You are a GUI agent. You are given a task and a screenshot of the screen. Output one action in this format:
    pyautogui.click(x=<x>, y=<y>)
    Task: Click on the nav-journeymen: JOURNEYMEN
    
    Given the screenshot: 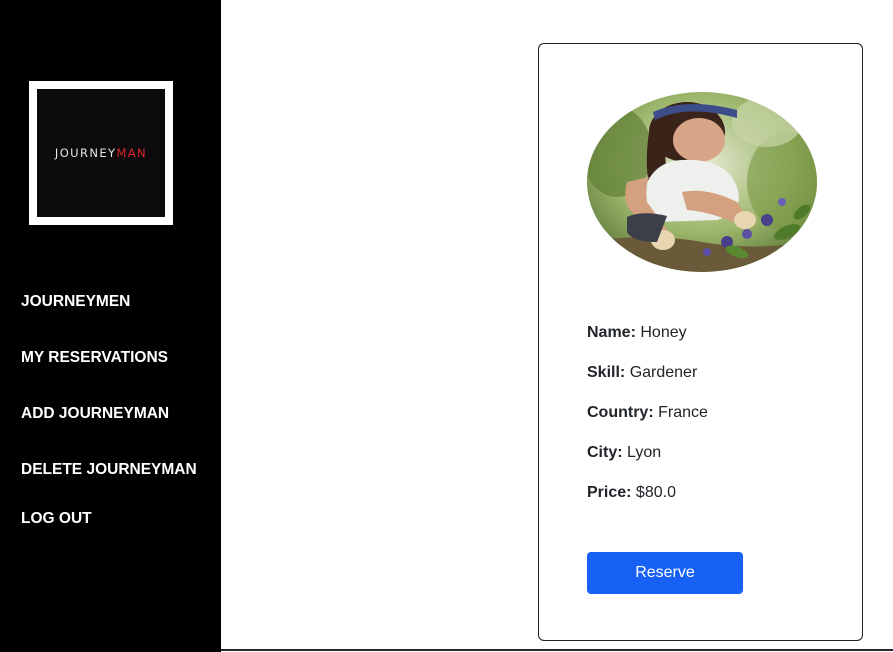 What is the action you would take?
    pyautogui.click(x=75, y=302)
    